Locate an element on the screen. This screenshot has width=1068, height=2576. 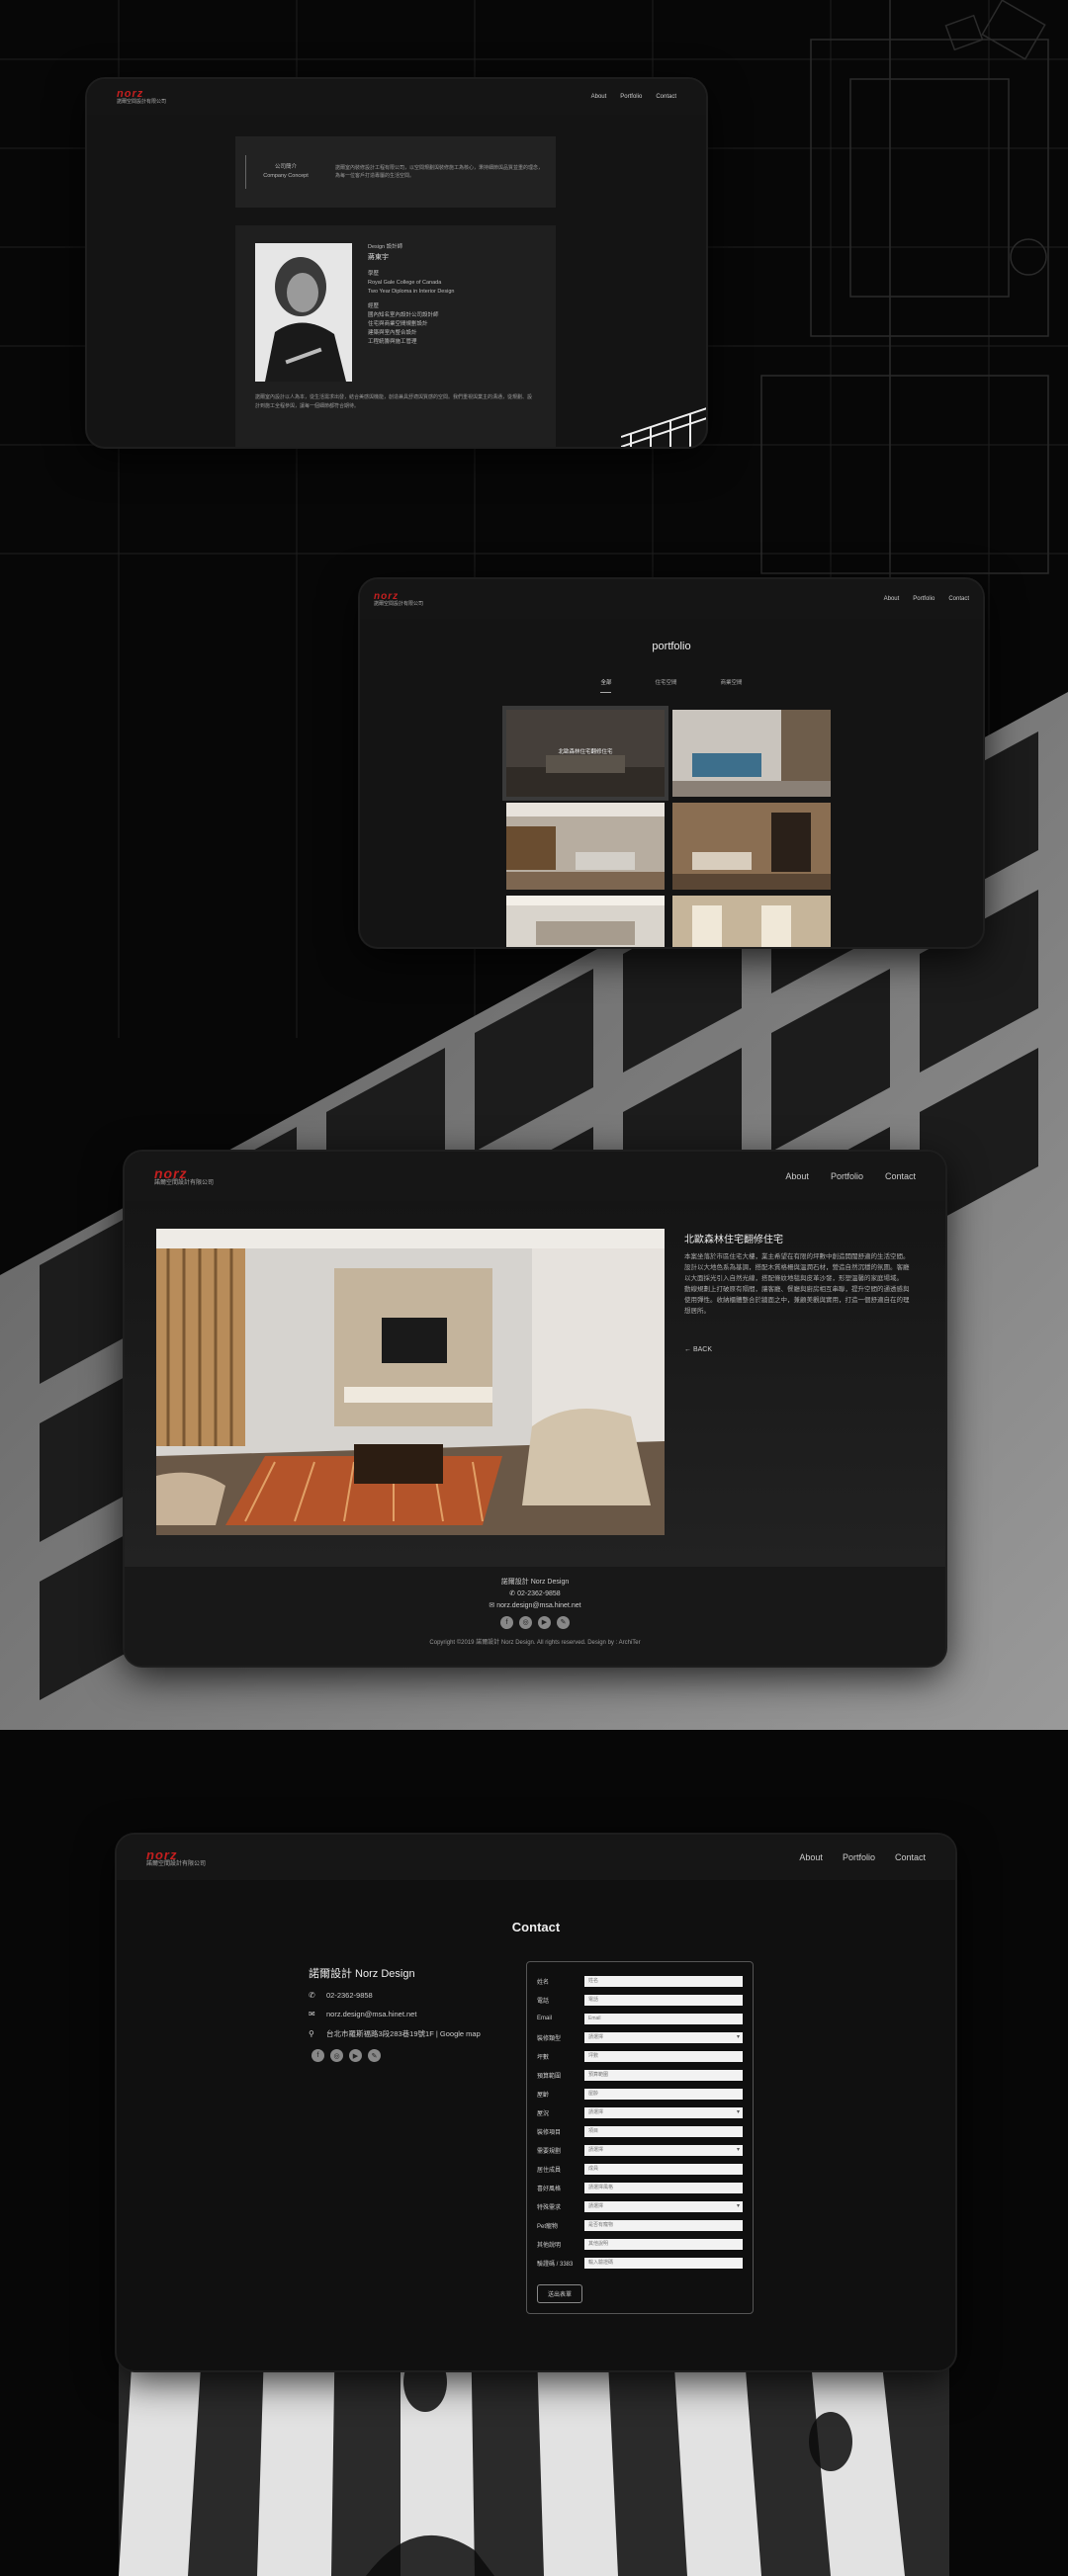
form-label: 裝修項目 is located at coordinates (549, 2132).